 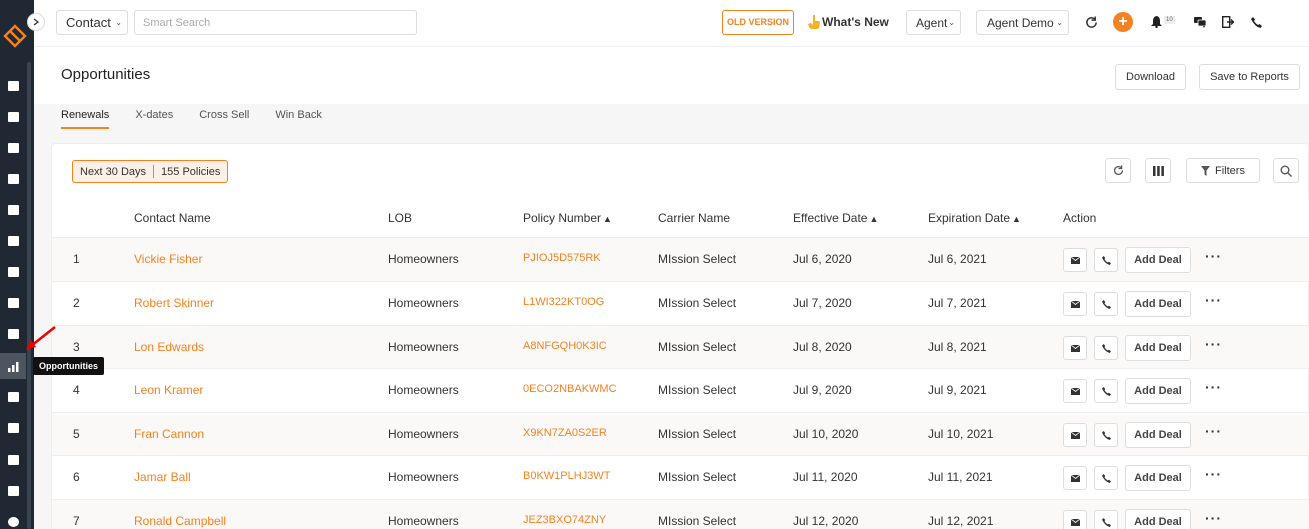 What do you see at coordinates (13, 460) in the screenshot?
I see `sidebar-item-calendar` at bounding box center [13, 460].